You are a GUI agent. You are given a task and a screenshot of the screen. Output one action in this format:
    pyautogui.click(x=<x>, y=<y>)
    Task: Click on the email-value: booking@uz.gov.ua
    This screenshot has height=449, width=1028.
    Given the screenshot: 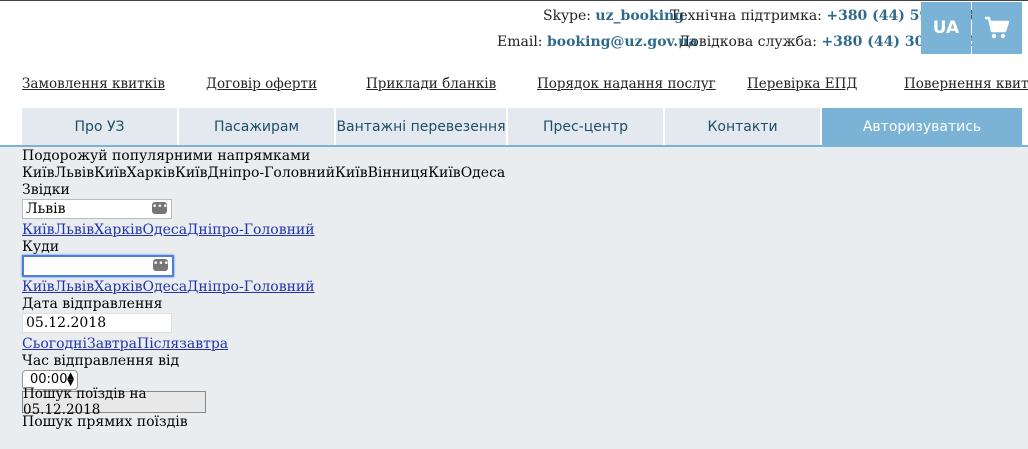 What is the action you would take?
    pyautogui.click(x=622, y=42)
    